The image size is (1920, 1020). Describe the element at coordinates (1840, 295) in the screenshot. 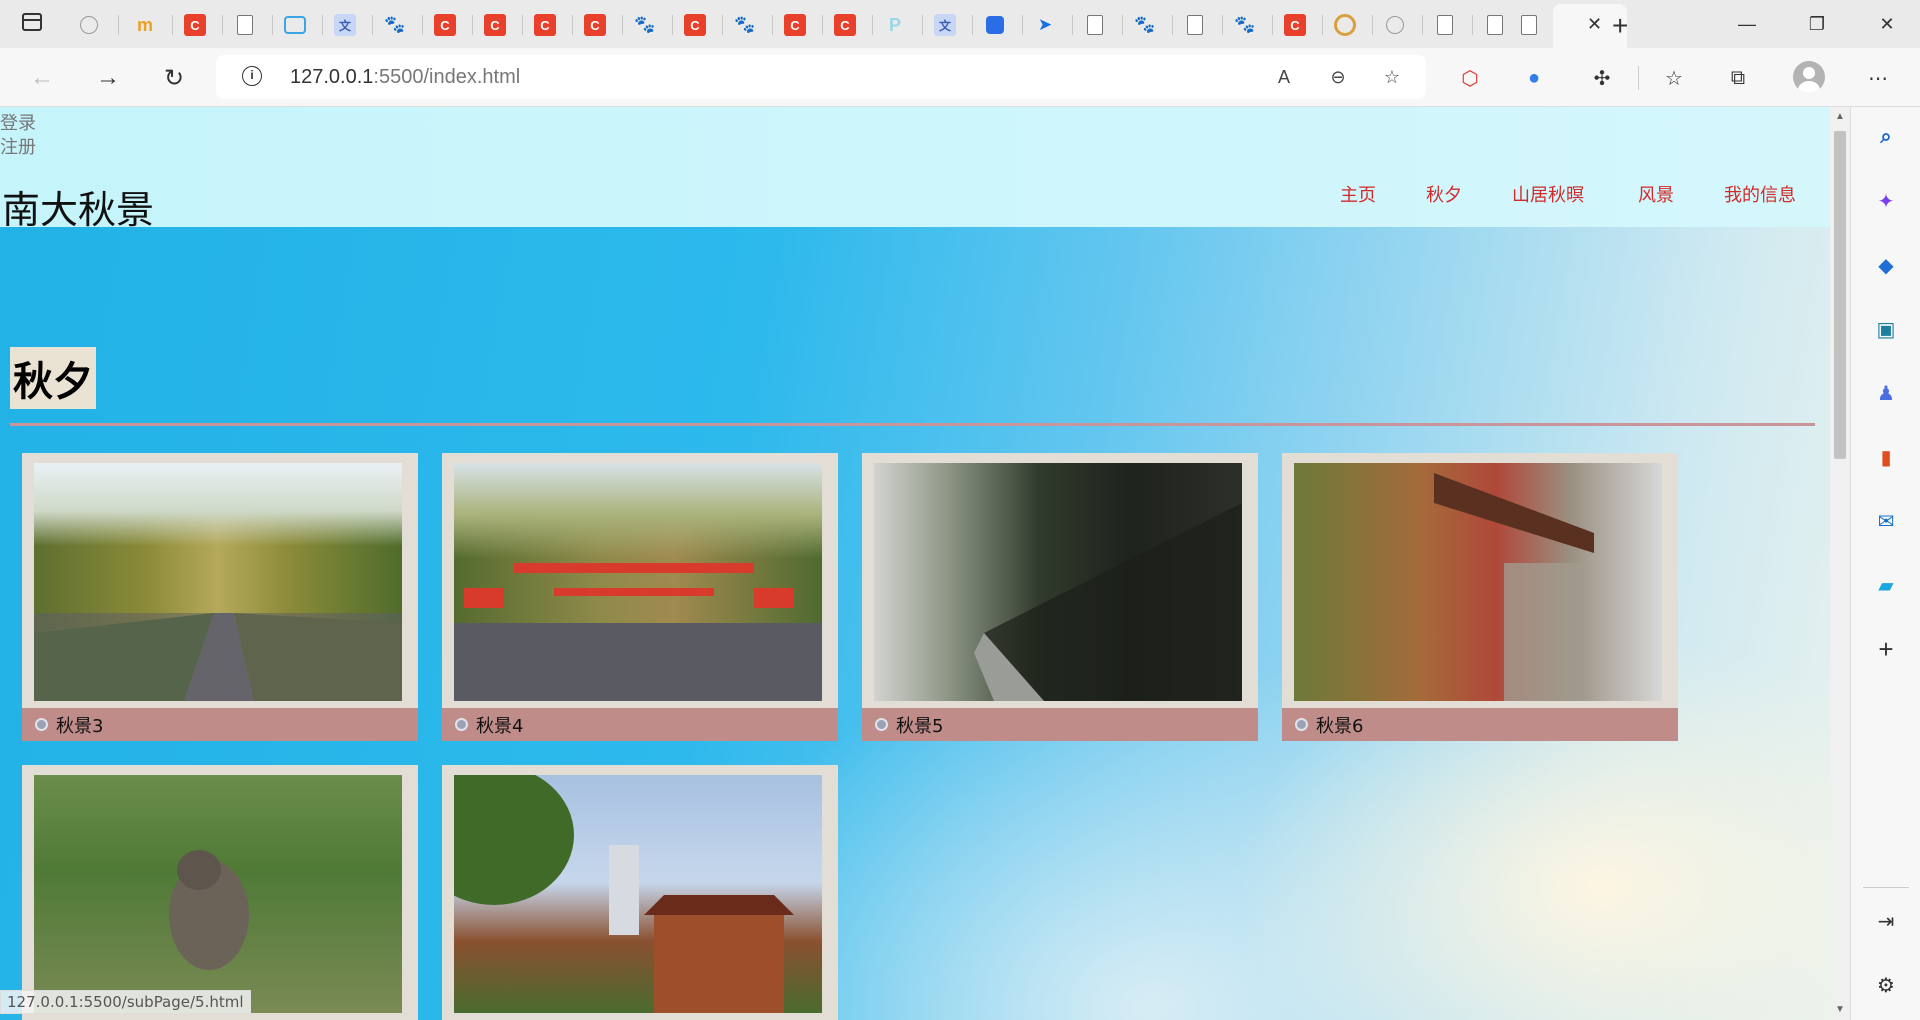

I see `scroll-thumb` at that location.